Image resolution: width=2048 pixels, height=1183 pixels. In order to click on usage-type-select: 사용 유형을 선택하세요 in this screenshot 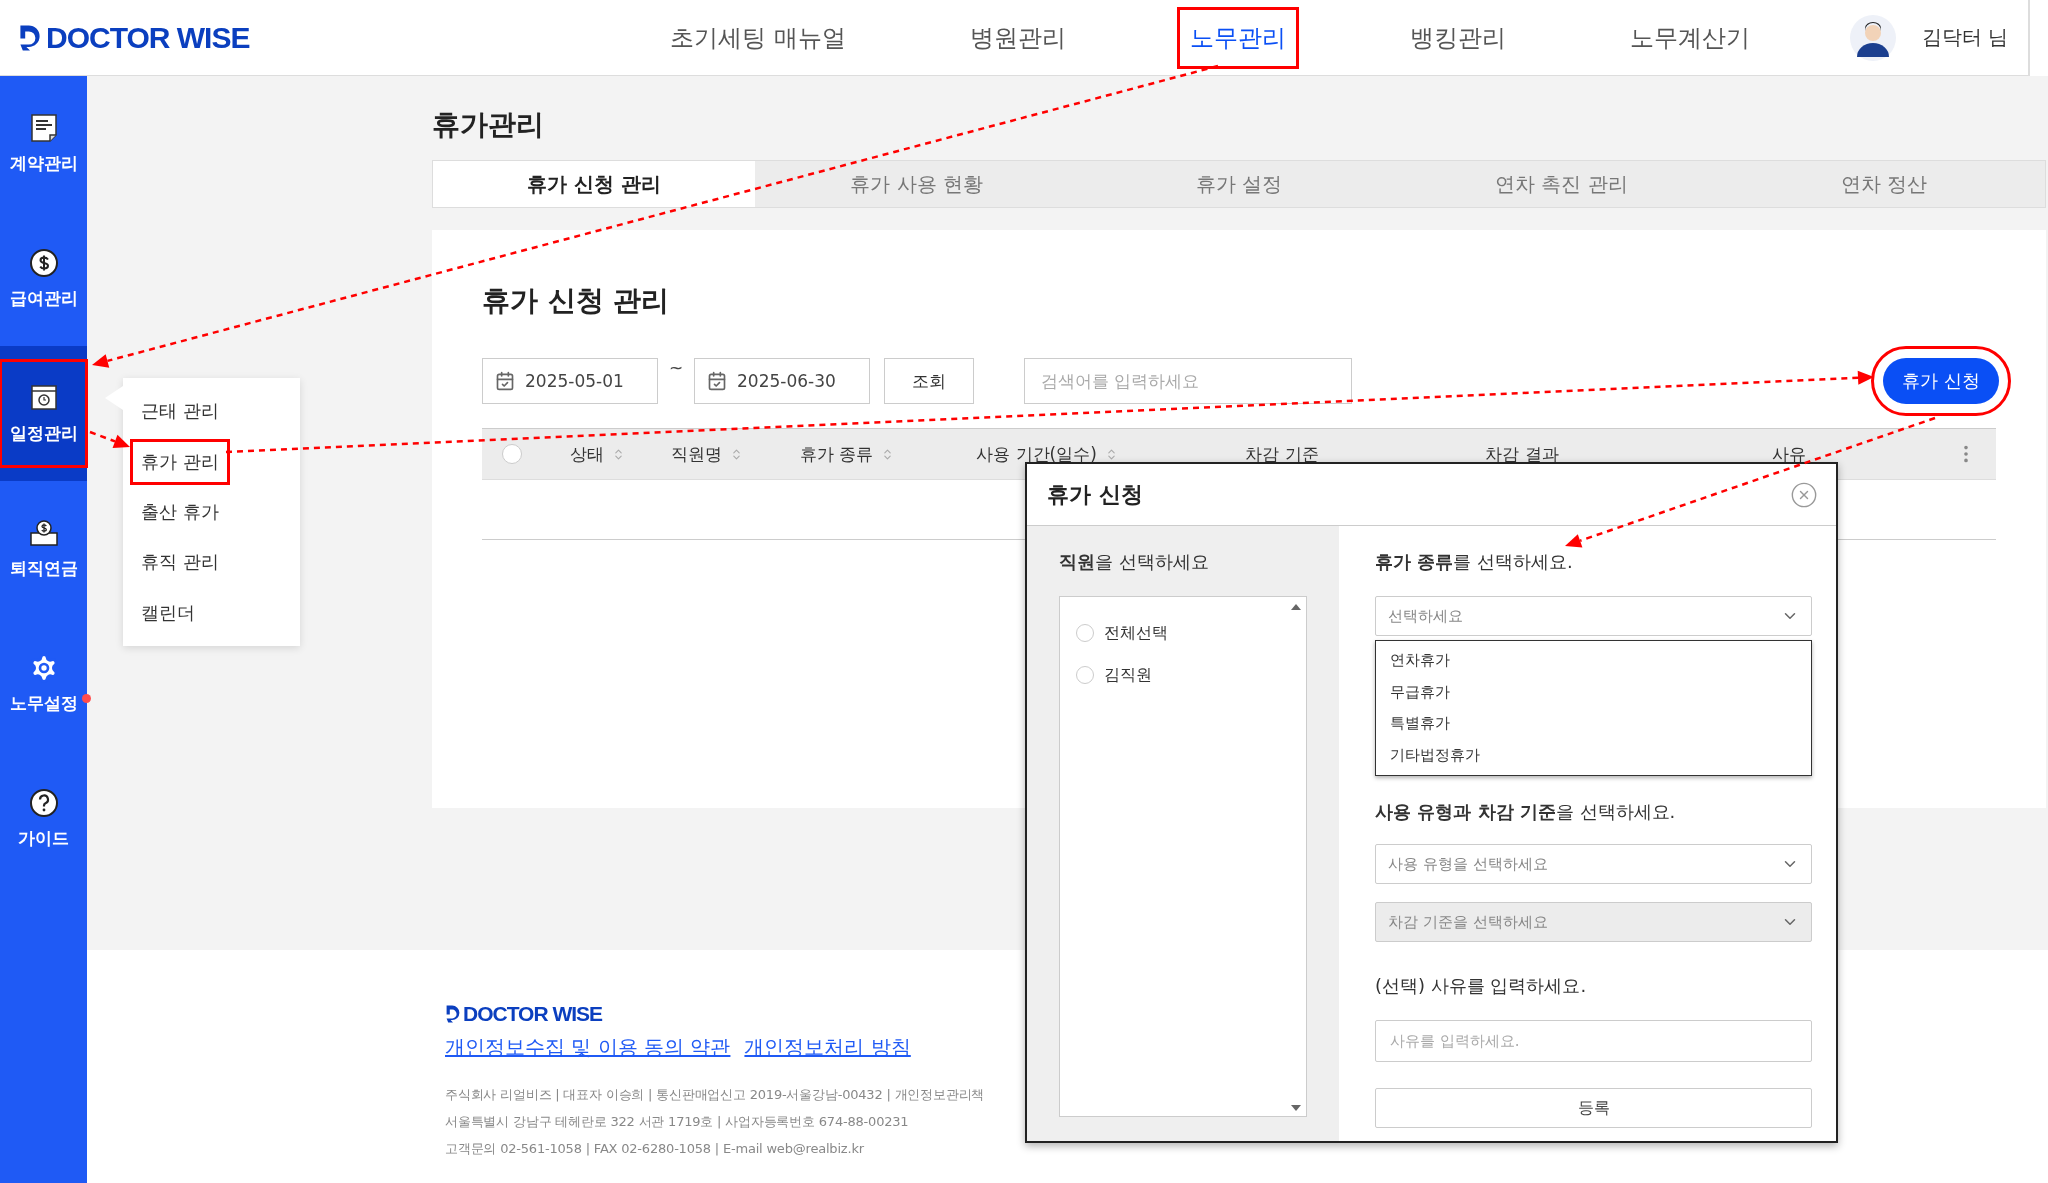, I will do `click(1593, 864)`.